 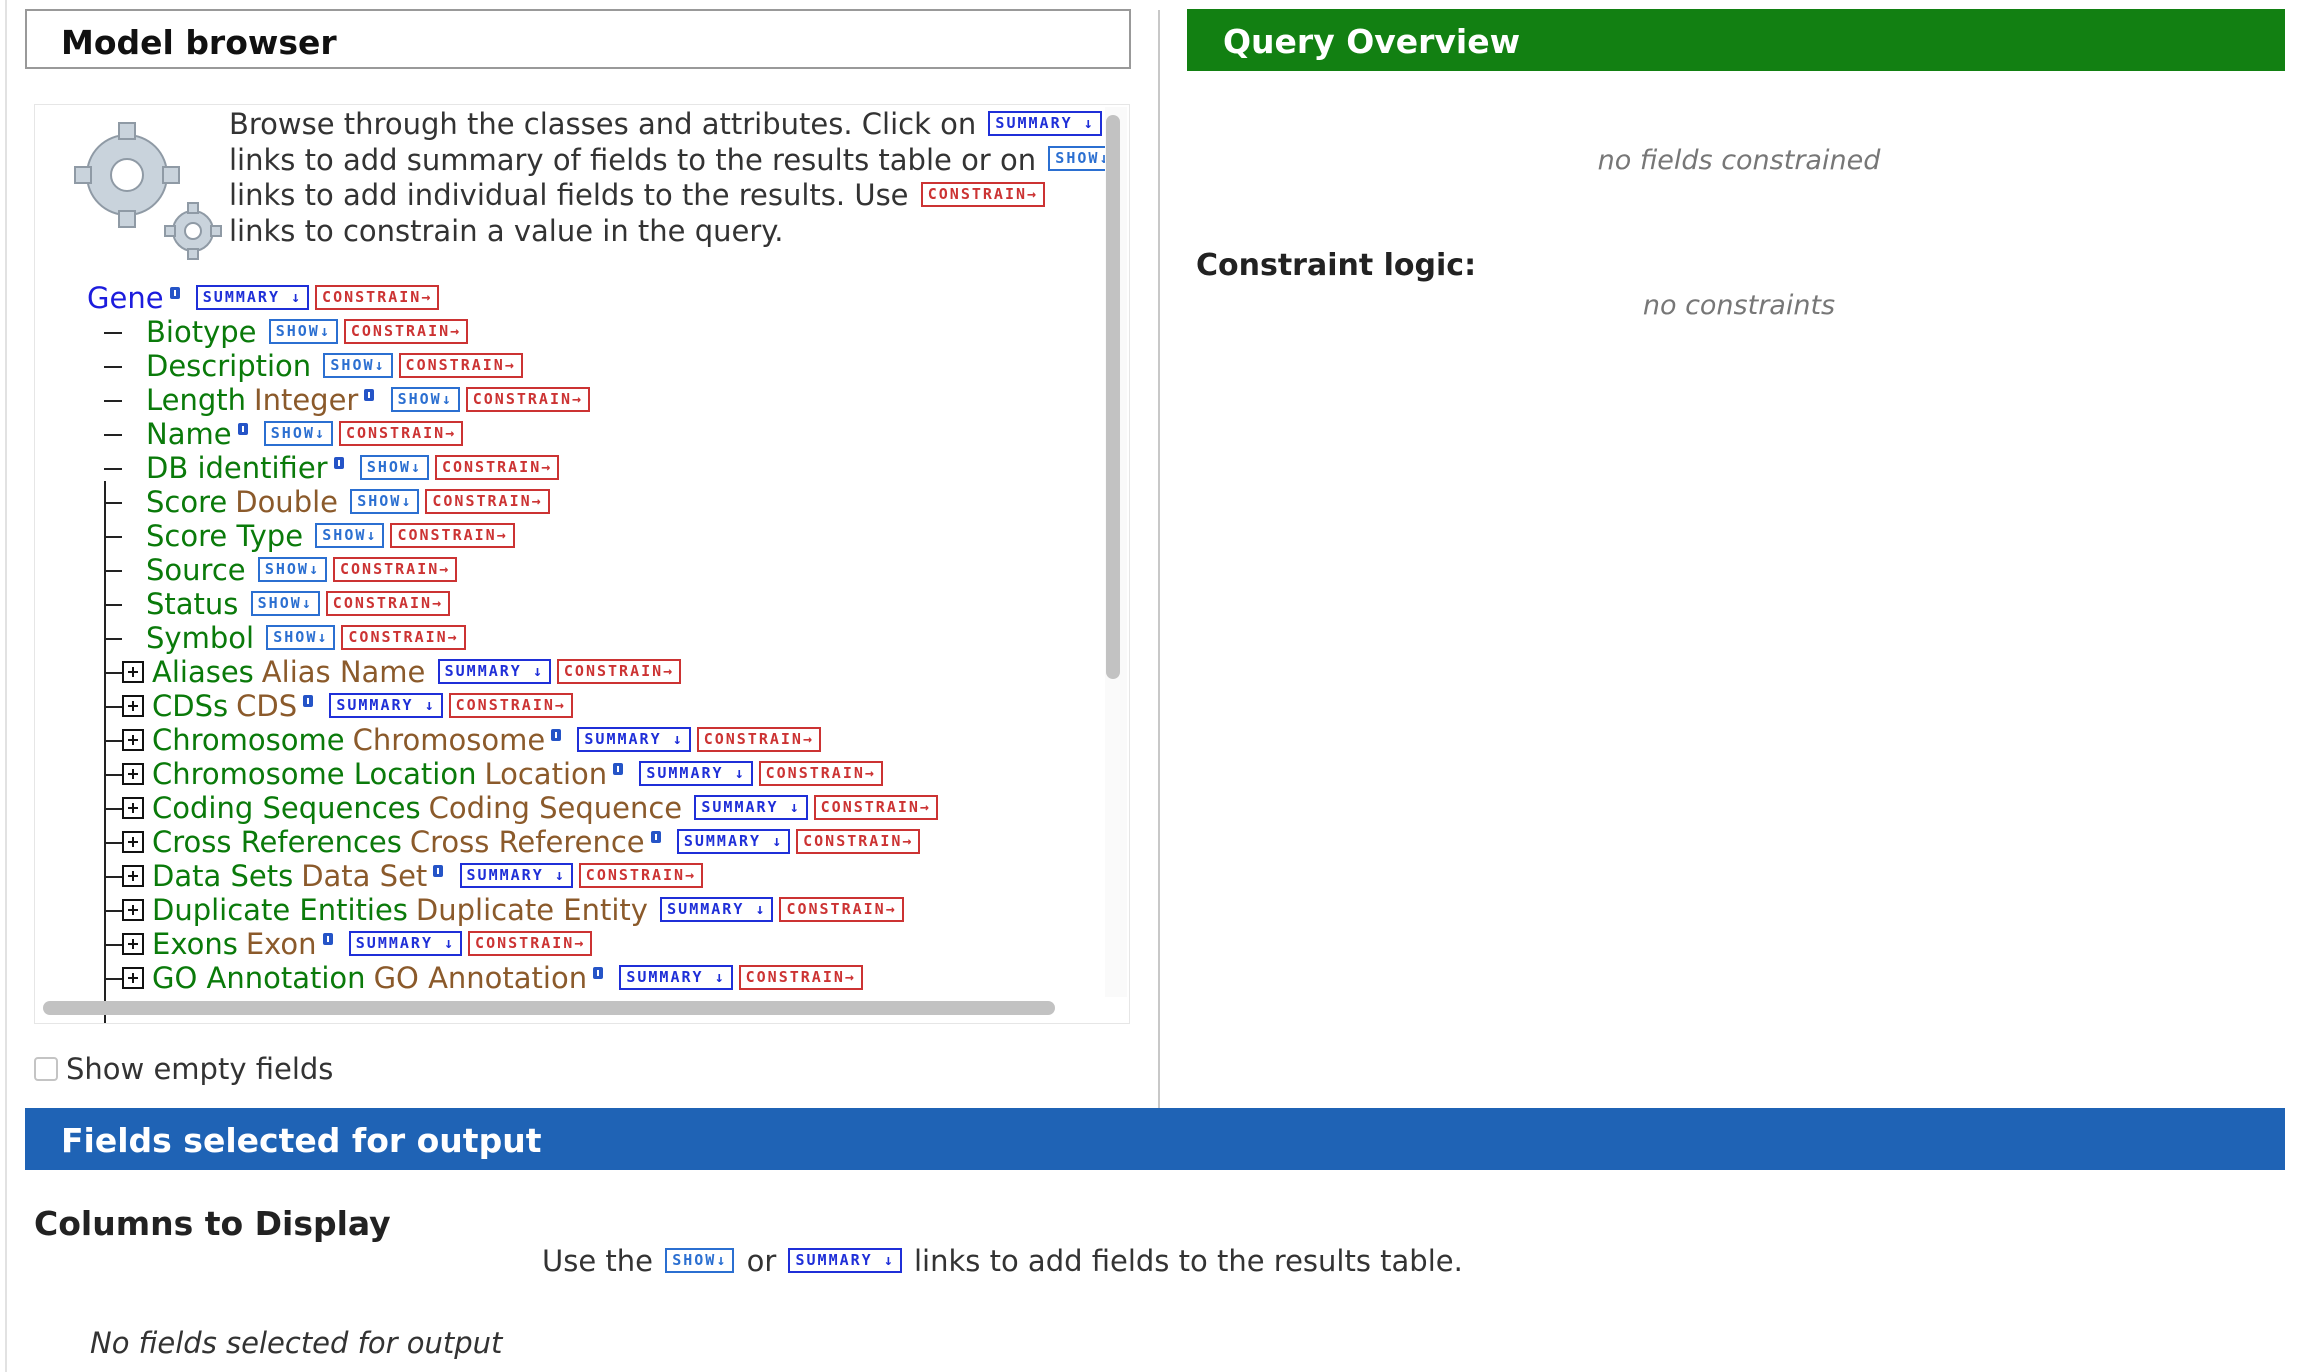 I want to click on field-name: Score, so click(x=186, y=502).